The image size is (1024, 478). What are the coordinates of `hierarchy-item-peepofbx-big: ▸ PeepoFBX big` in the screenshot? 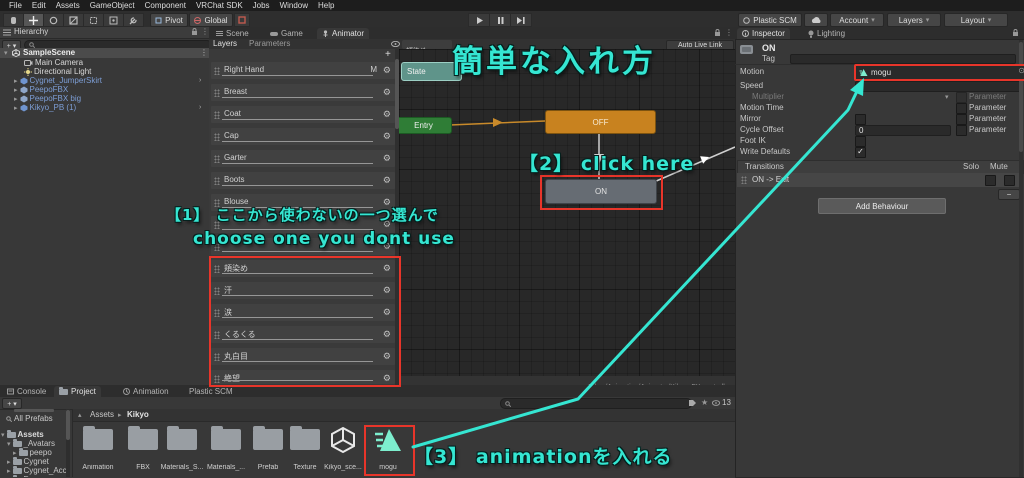 It's located at (47, 98).